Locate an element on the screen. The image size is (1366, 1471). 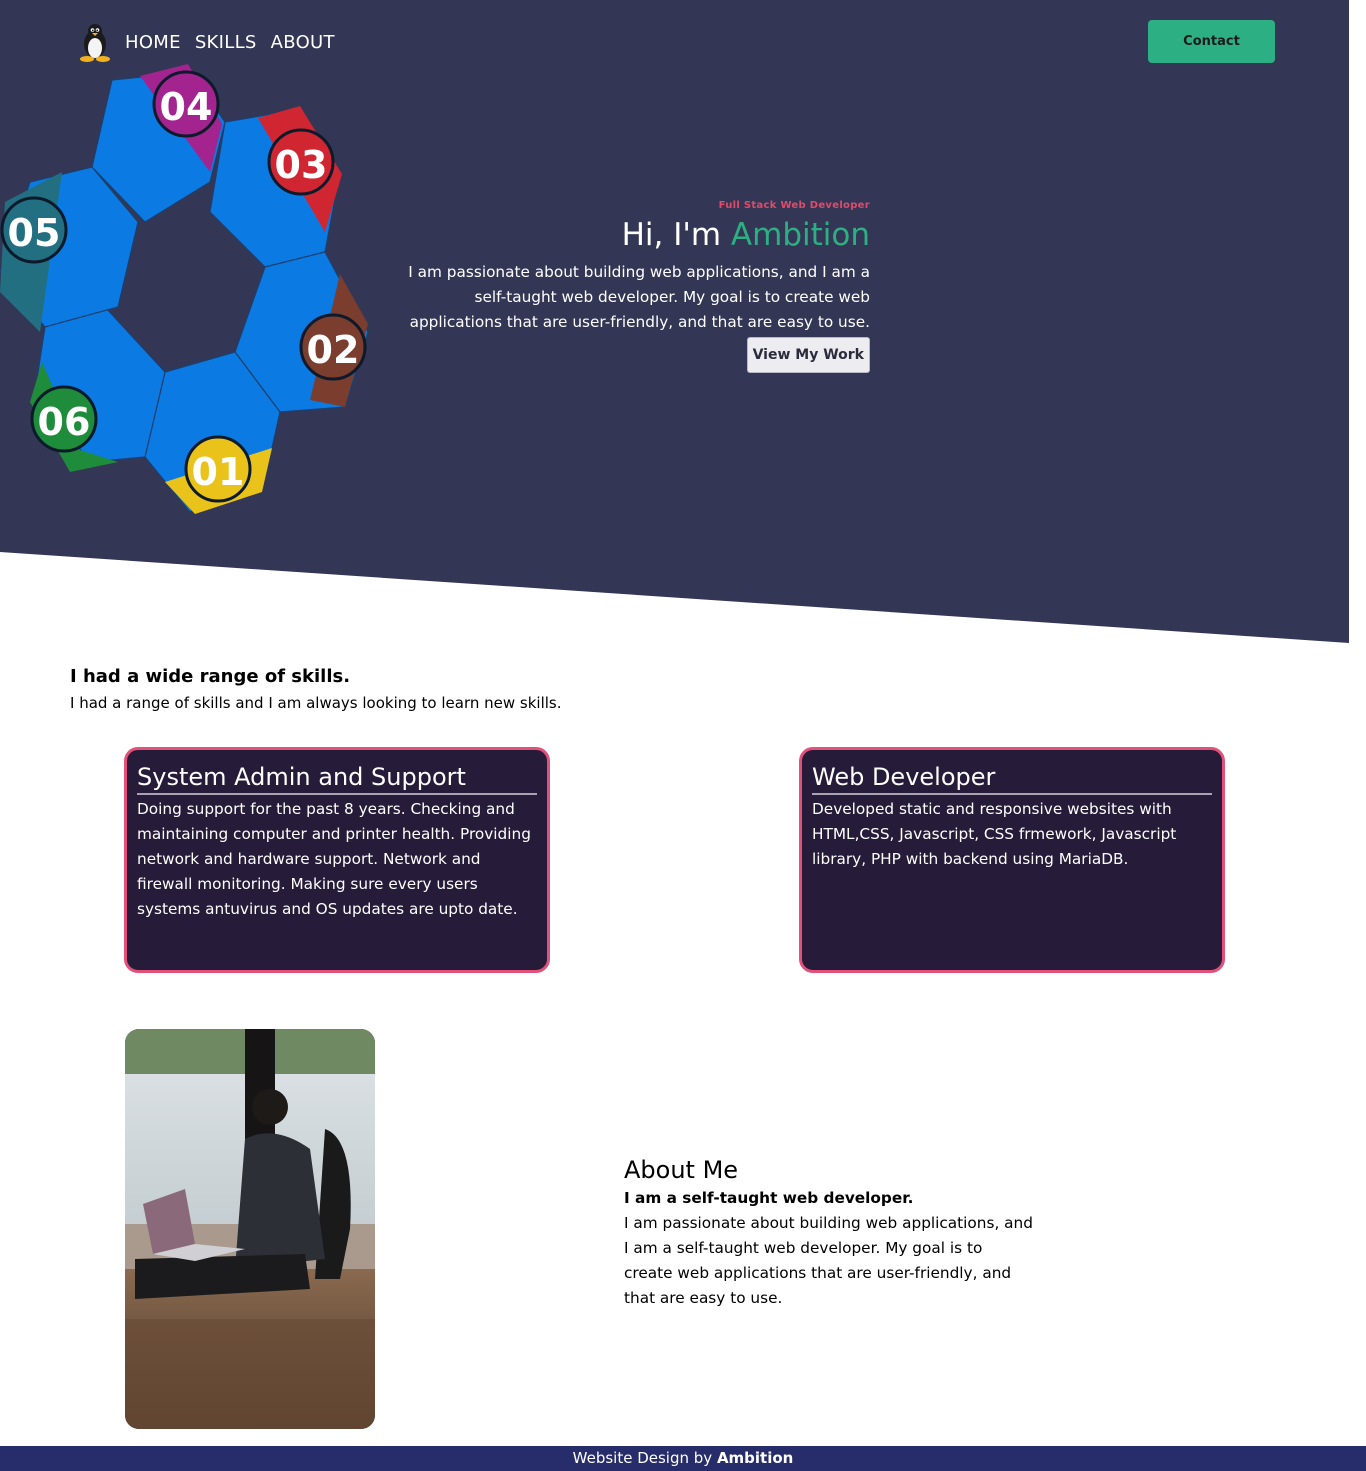
about-photo is located at coordinates (250, 1229).